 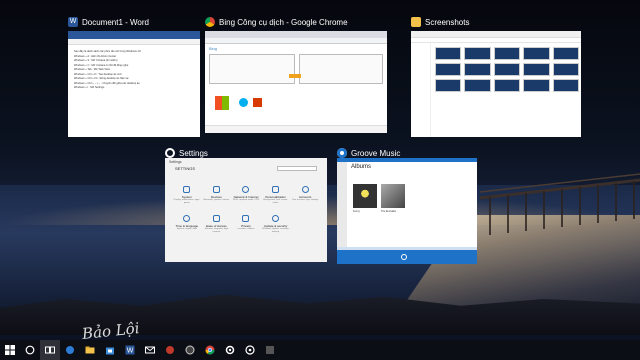 I want to click on category-description: Location, camera, so click(x=246, y=229).